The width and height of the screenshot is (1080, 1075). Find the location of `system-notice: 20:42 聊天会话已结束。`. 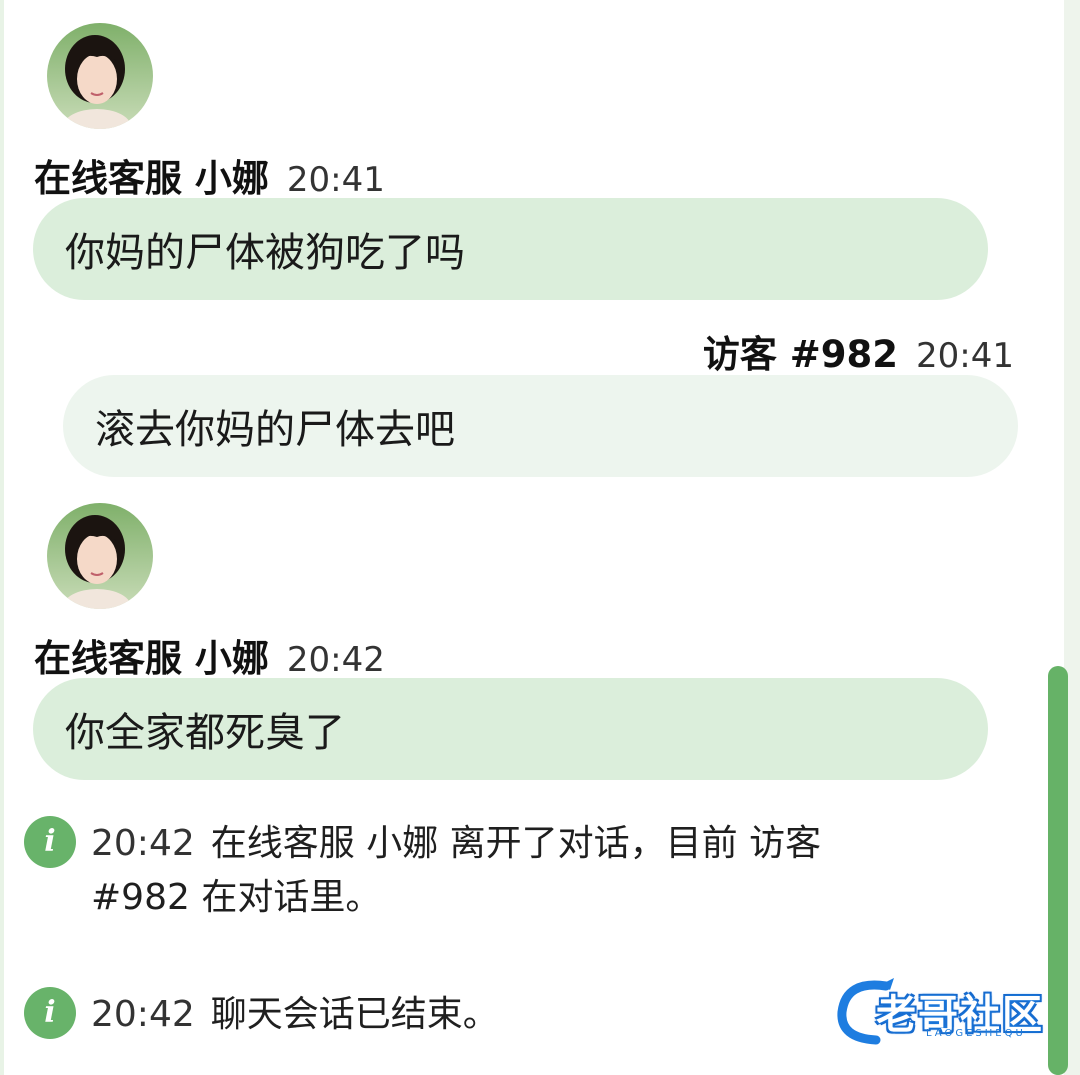

system-notice: 20:42 聊天会话已结束。 is located at coordinates (441, 1015).